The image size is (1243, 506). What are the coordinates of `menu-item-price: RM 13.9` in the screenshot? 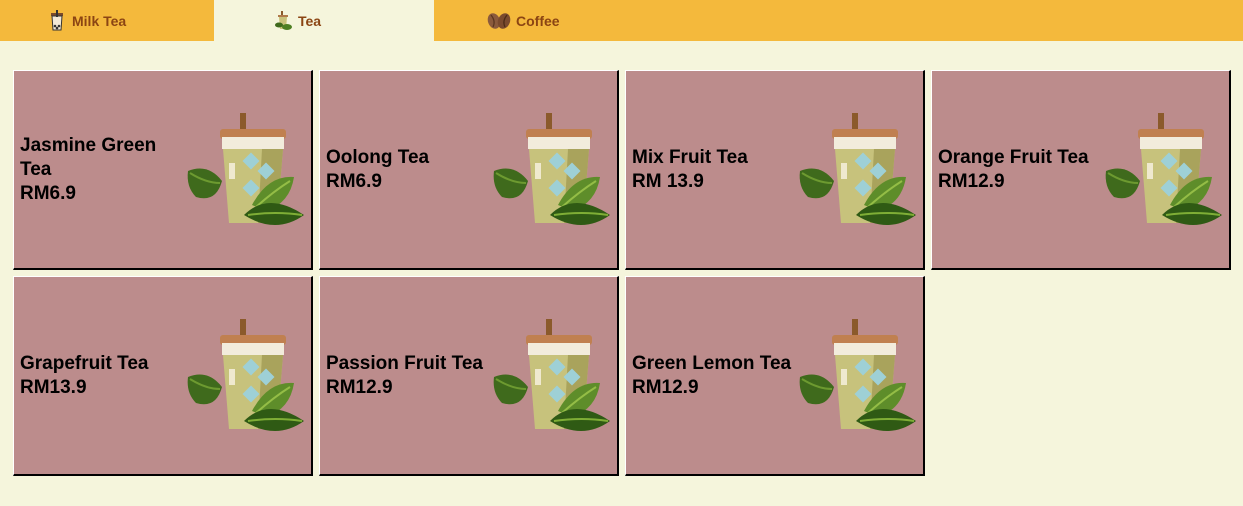 It's located at (668, 181).